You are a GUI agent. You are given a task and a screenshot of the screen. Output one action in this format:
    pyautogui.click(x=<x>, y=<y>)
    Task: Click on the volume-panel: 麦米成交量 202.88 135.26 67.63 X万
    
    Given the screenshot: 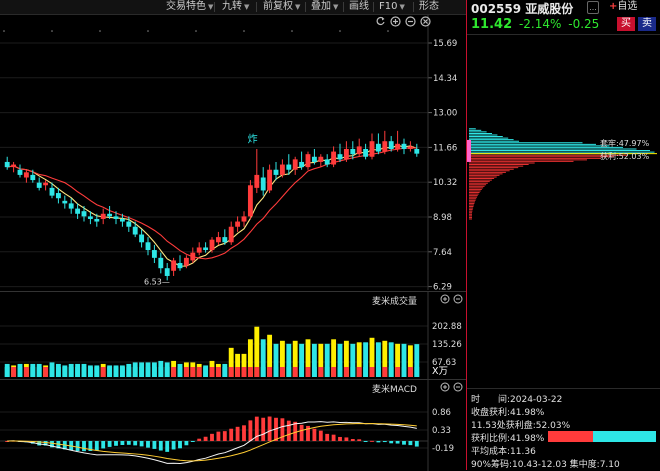 What is the action you would take?
    pyautogui.click(x=233, y=335)
    